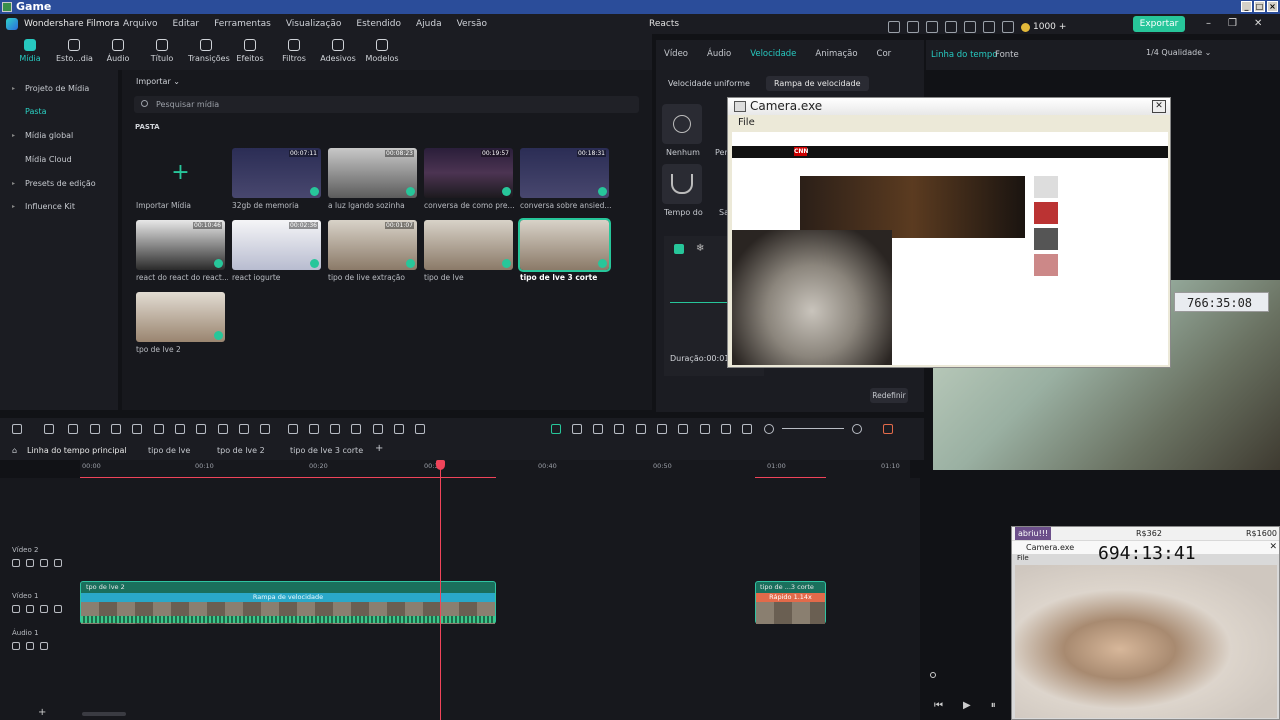  What do you see at coordinates (201, 429) in the screenshot?
I see `ai-icon` at bounding box center [201, 429].